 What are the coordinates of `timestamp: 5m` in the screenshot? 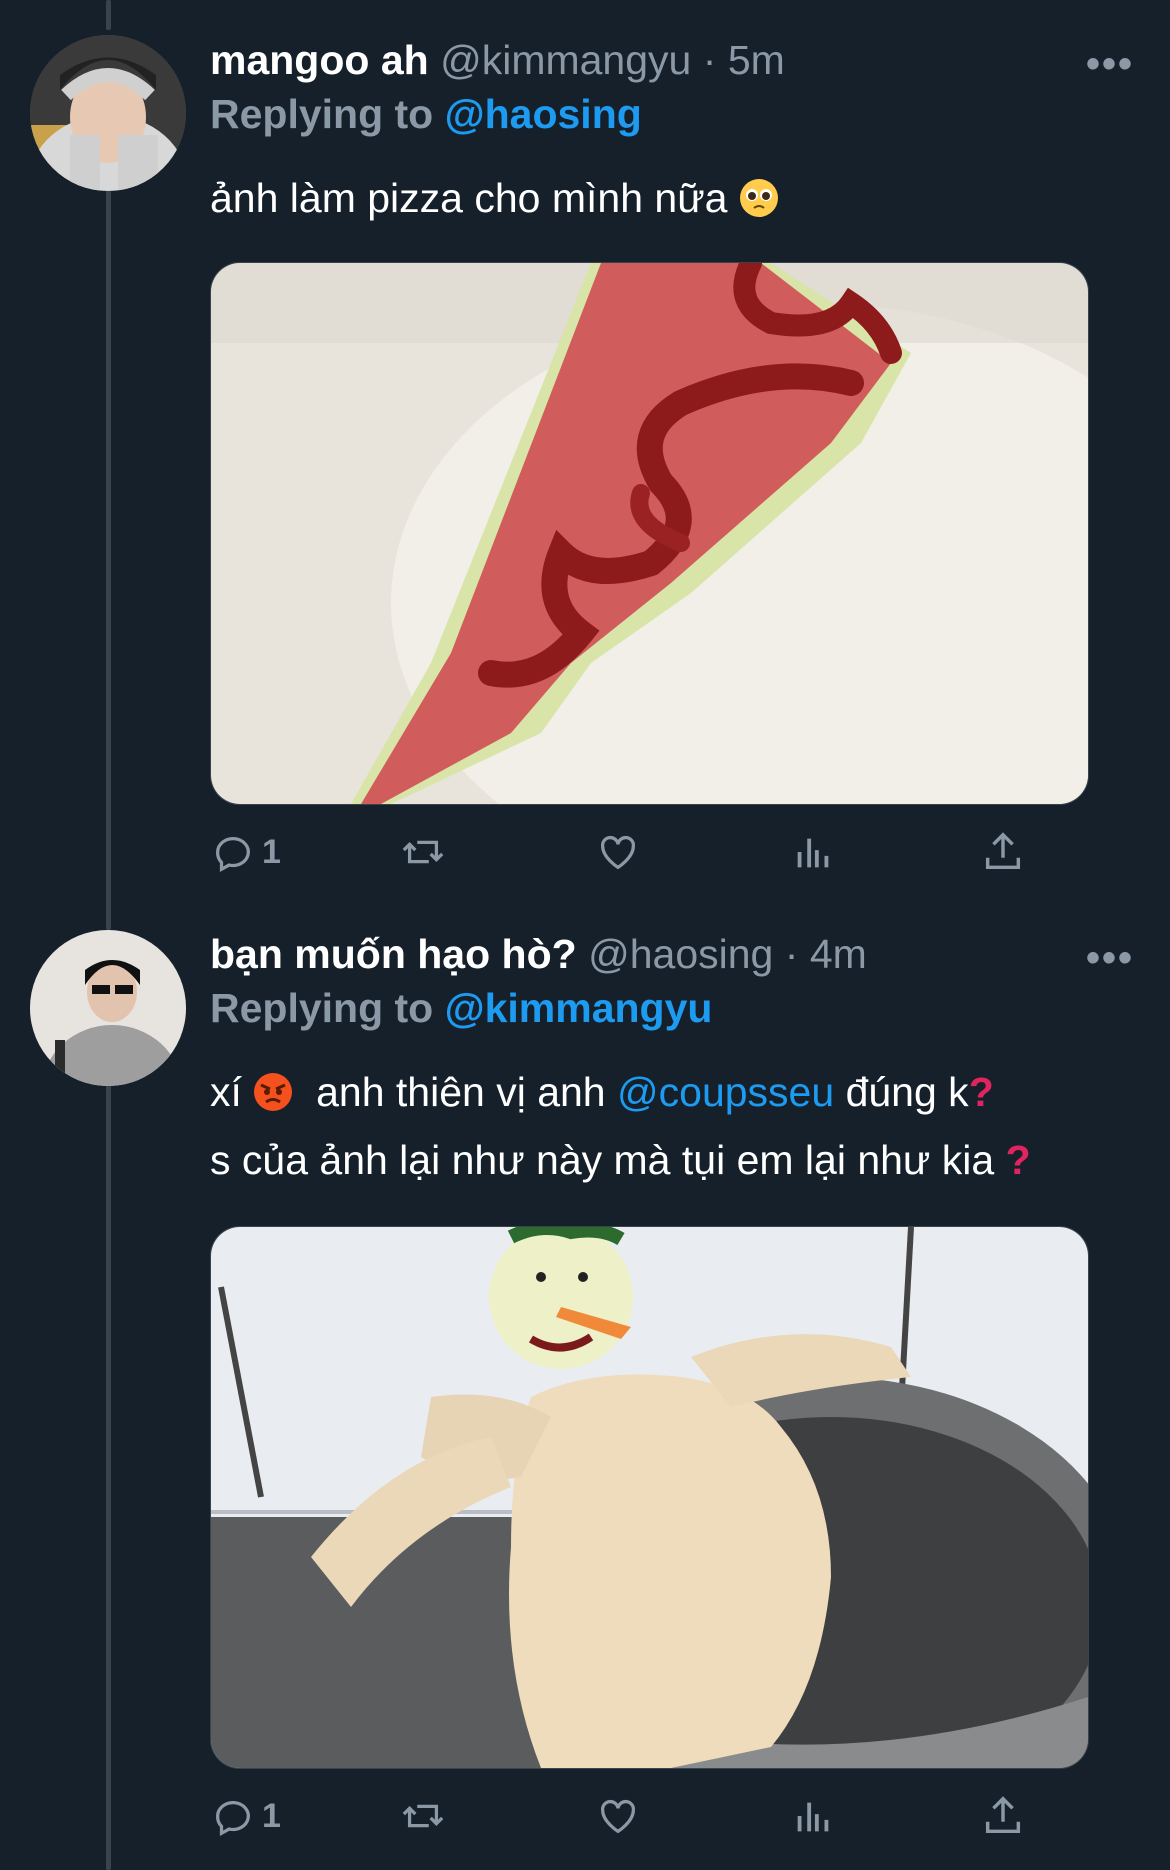 It's located at (756, 60).